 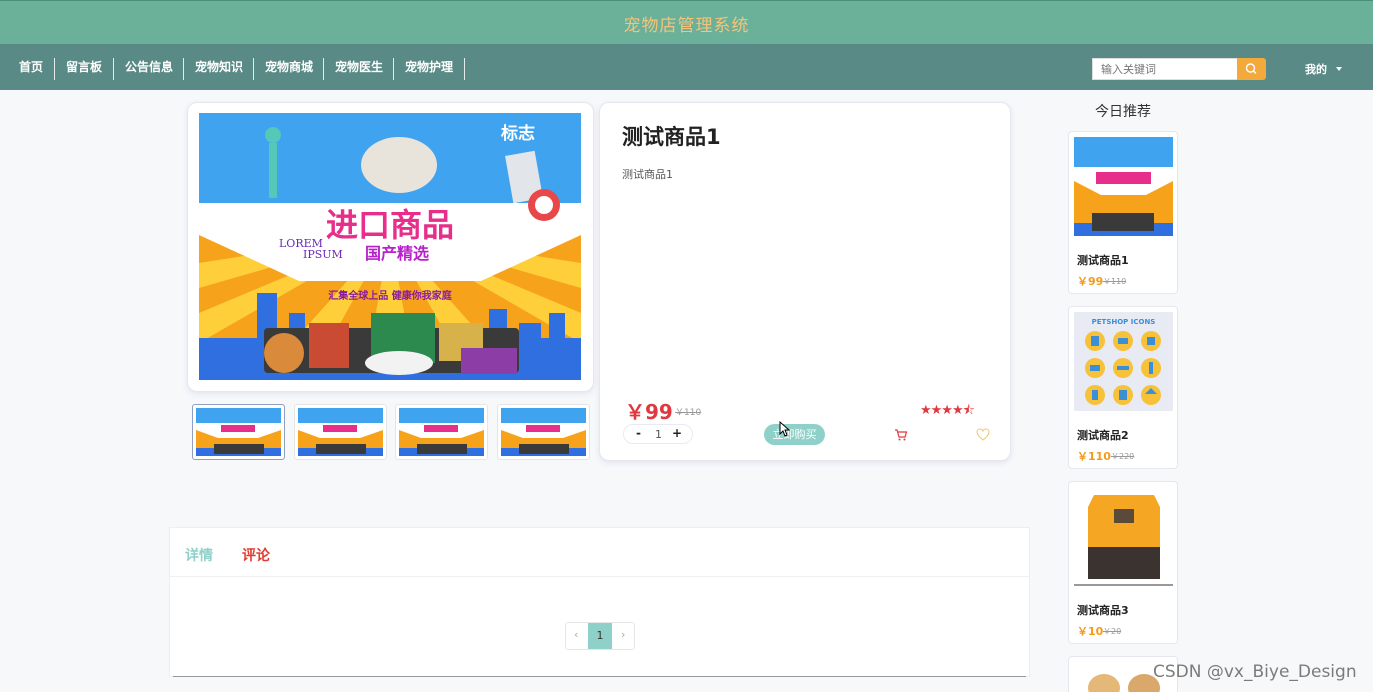 I want to click on search-button, so click(x=1251, y=69).